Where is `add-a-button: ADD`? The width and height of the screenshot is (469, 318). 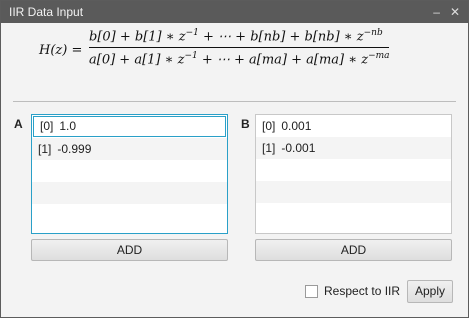 add-a-button: ADD is located at coordinates (129, 250).